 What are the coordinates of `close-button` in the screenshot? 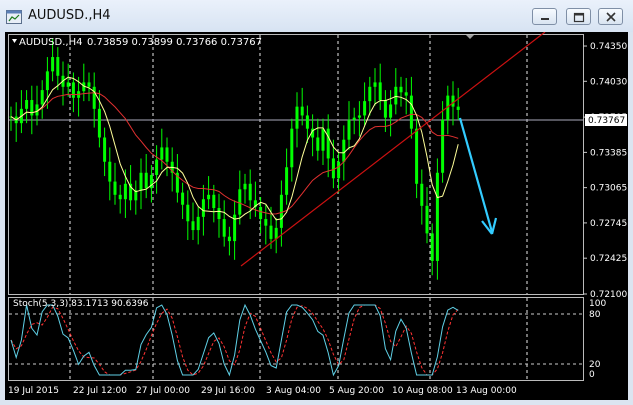 It's located at (610, 16).